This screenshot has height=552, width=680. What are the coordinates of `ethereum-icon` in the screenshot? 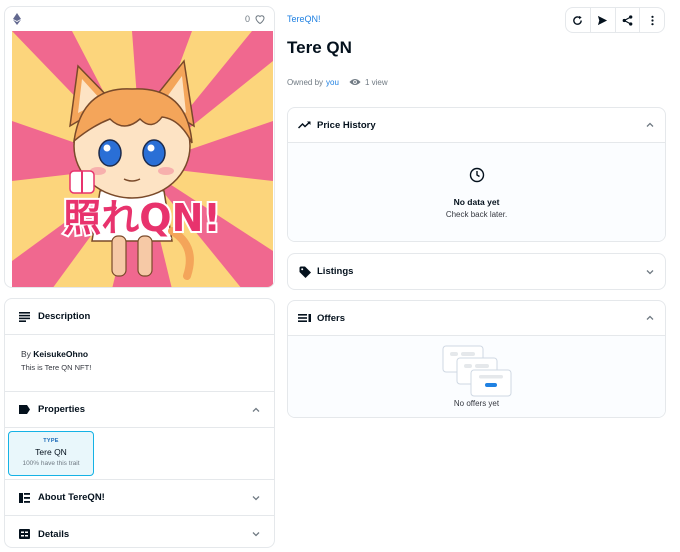 It's located at (17, 19).